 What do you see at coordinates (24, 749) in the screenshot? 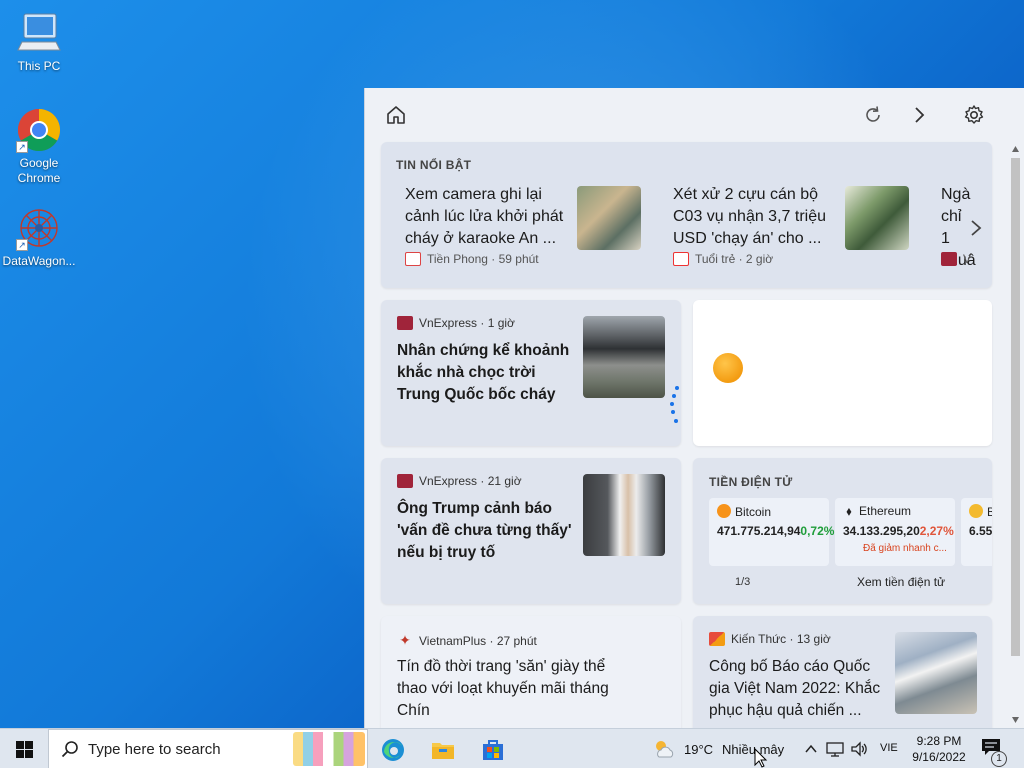
I see `windows-start-icon` at bounding box center [24, 749].